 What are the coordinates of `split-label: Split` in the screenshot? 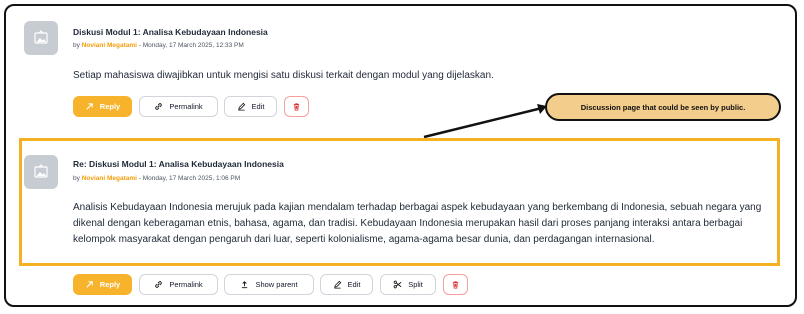 It's located at (415, 284).